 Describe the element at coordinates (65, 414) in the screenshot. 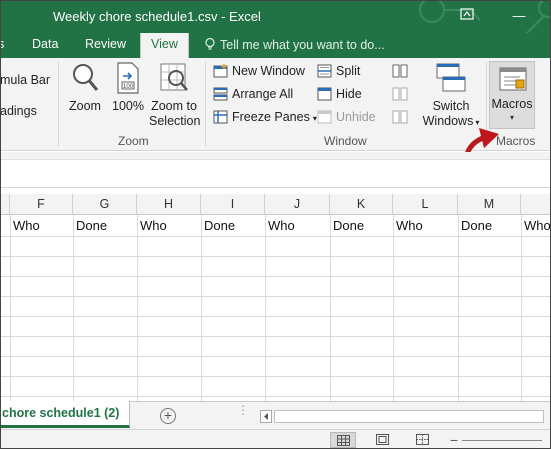

I see `sheet-tab-active: chore schedule1 (2)` at that location.